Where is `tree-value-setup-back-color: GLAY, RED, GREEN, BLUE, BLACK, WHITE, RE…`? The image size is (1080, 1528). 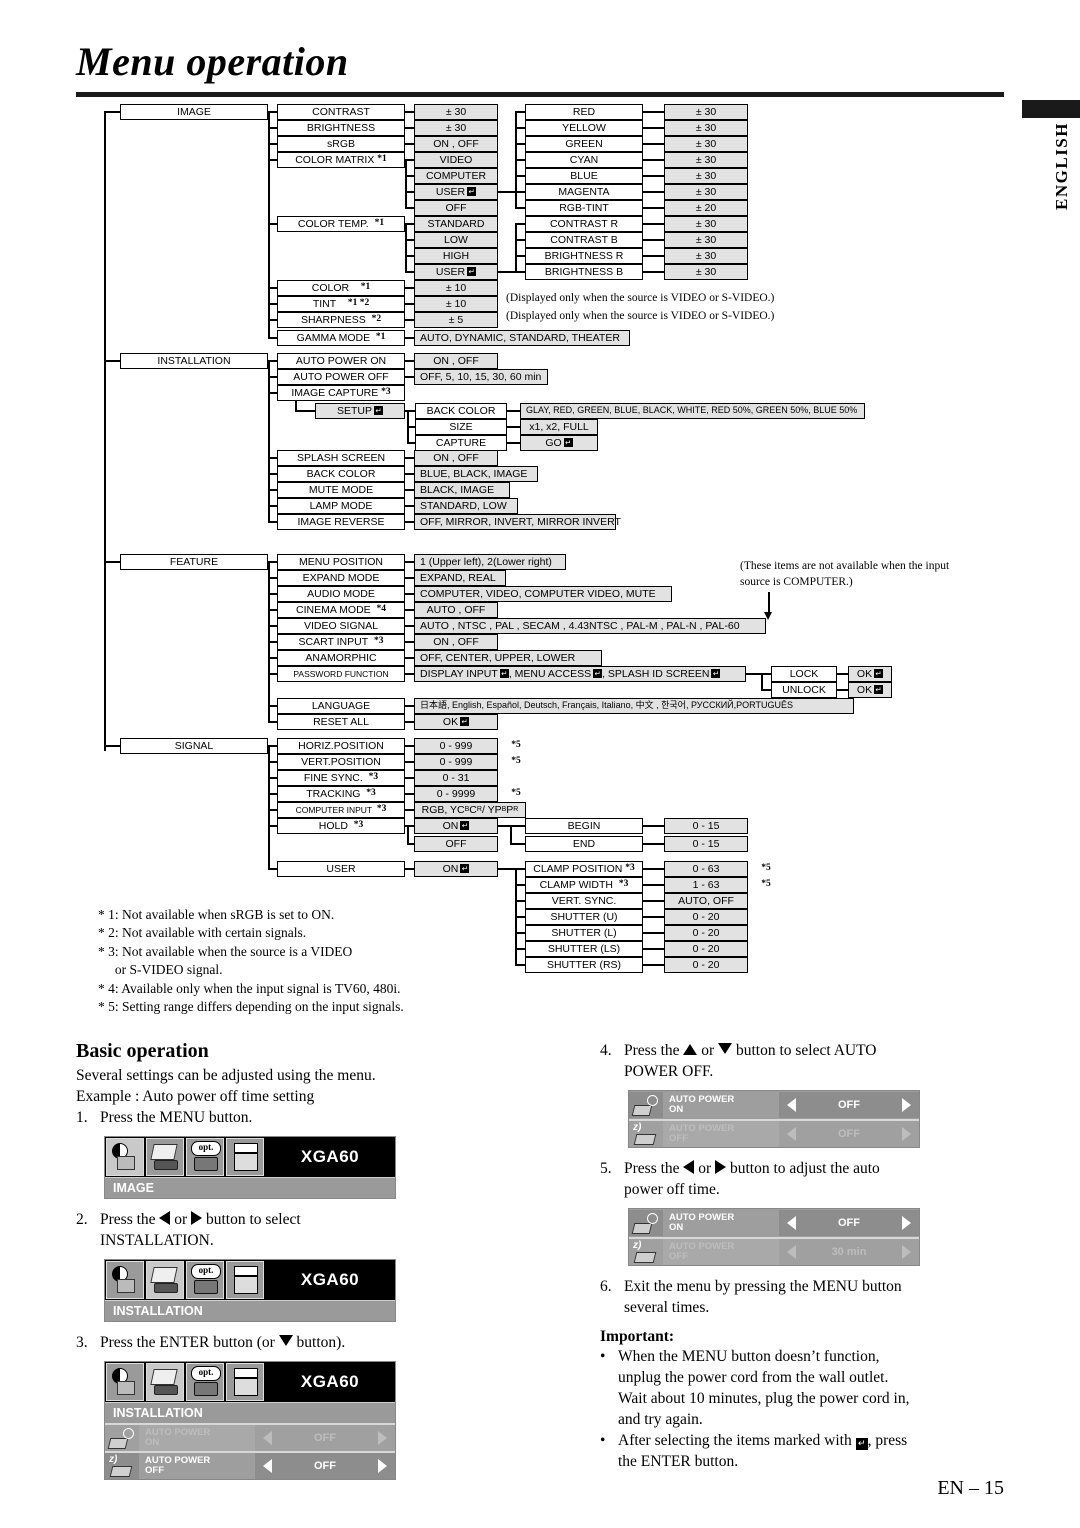
tree-value-setup-back-color: GLAY, RED, GREEN, BLUE, BLACK, WHITE, RE… is located at coordinates (692, 411).